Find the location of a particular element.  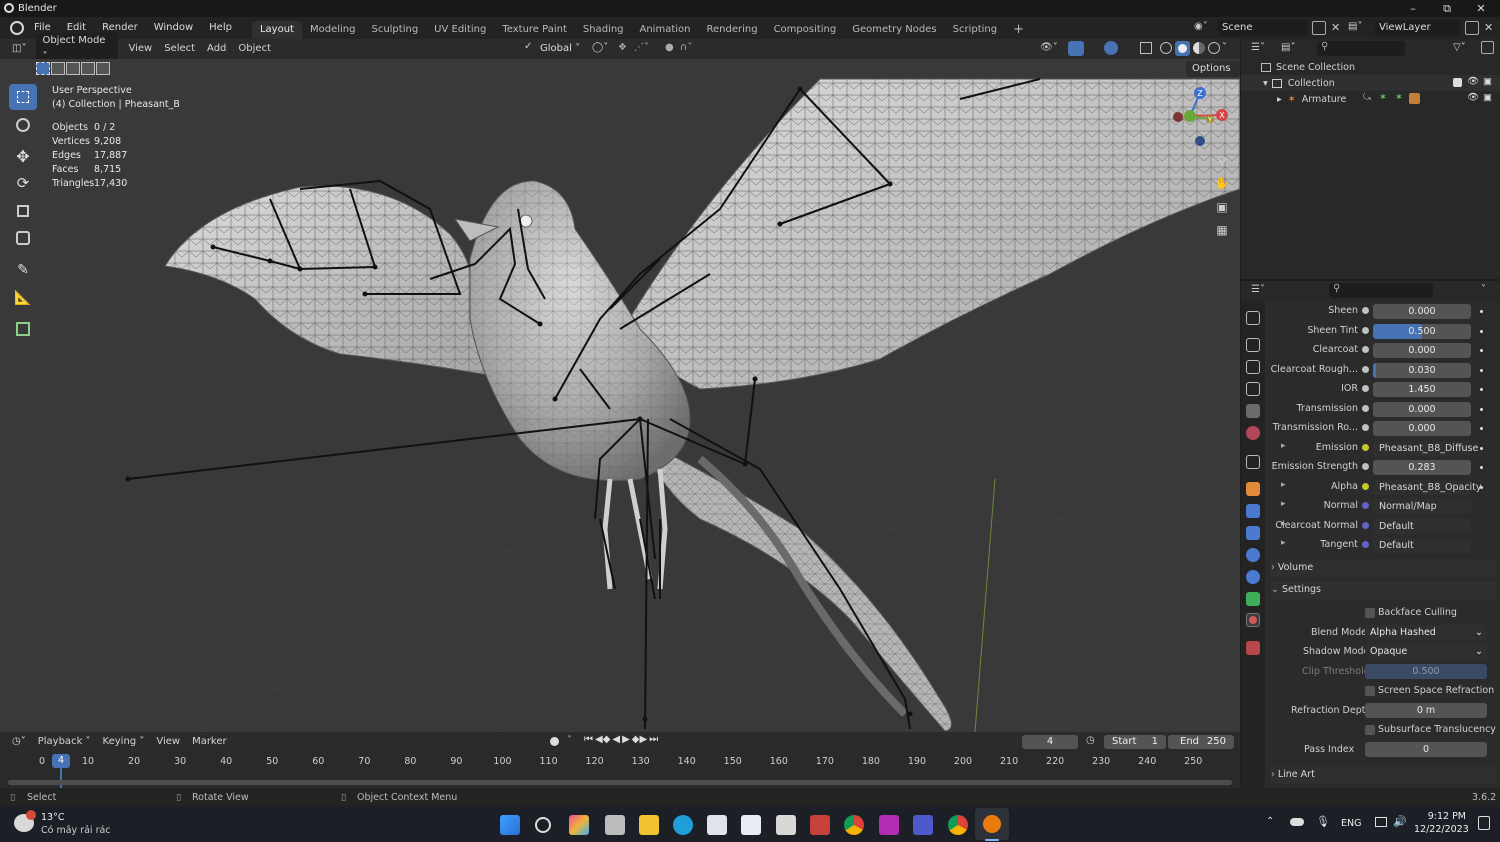

view-layer-icon: ▤˅ is located at coordinates (1355, 26).